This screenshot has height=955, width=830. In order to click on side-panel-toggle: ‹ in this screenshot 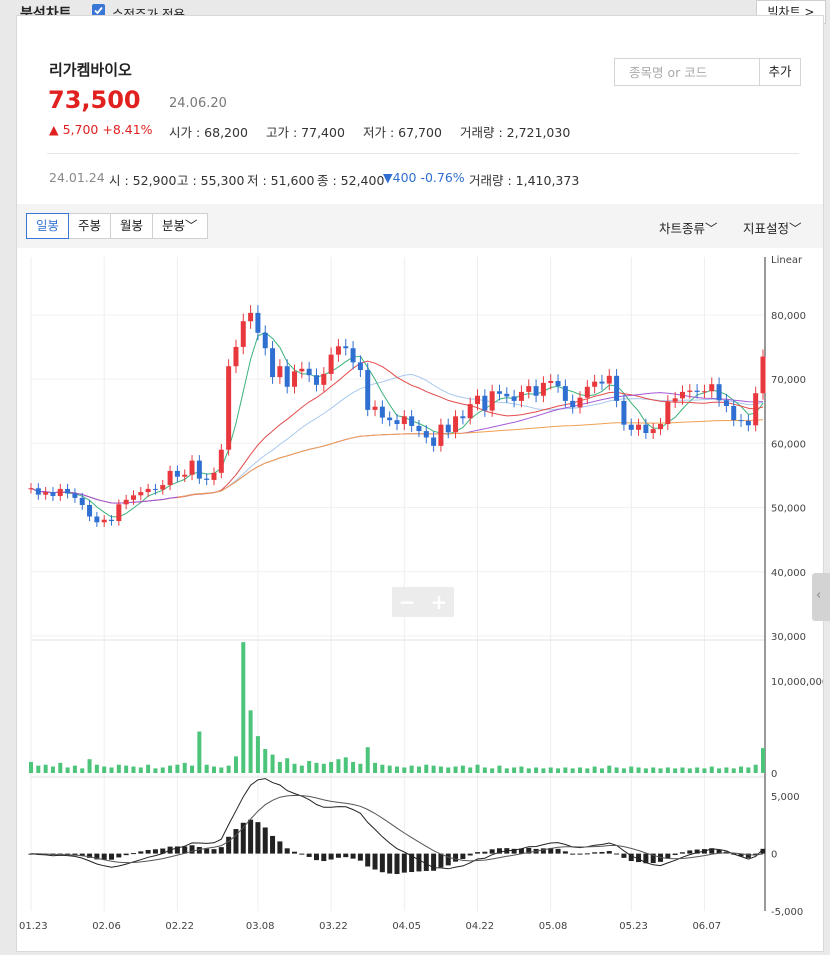, I will do `click(821, 597)`.